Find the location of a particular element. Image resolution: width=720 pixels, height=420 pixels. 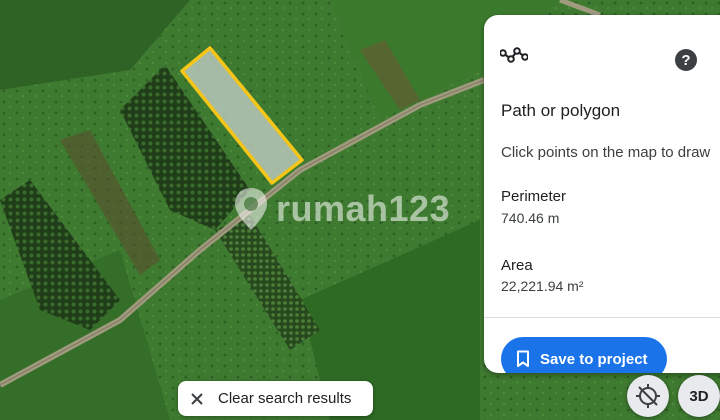

area-value: 22,221.94 m² is located at coordinates (542, 286).